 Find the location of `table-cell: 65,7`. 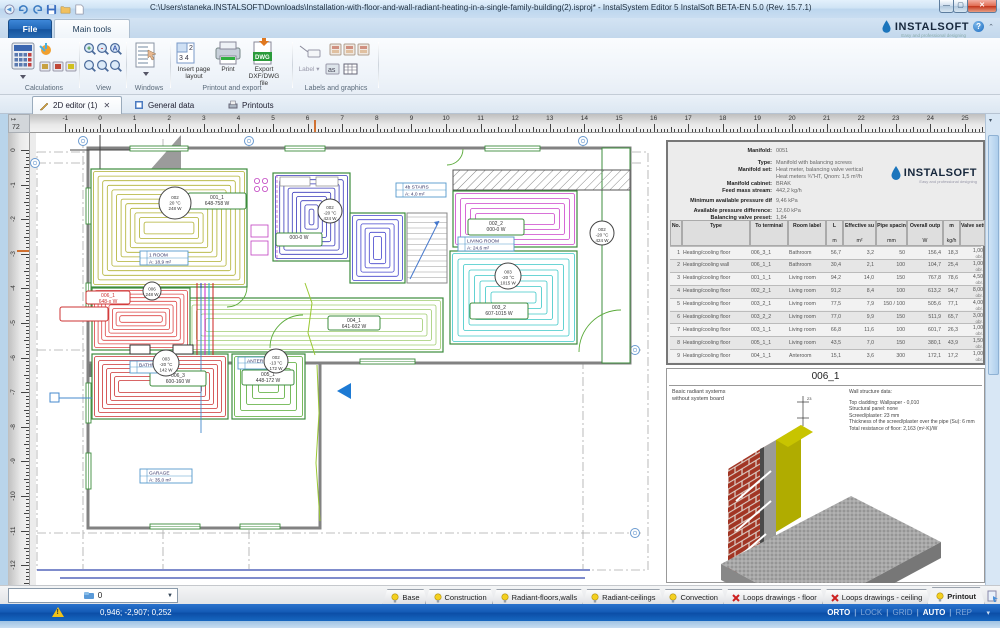

table-cell: 65,7 is located at coordinates (952, 317).